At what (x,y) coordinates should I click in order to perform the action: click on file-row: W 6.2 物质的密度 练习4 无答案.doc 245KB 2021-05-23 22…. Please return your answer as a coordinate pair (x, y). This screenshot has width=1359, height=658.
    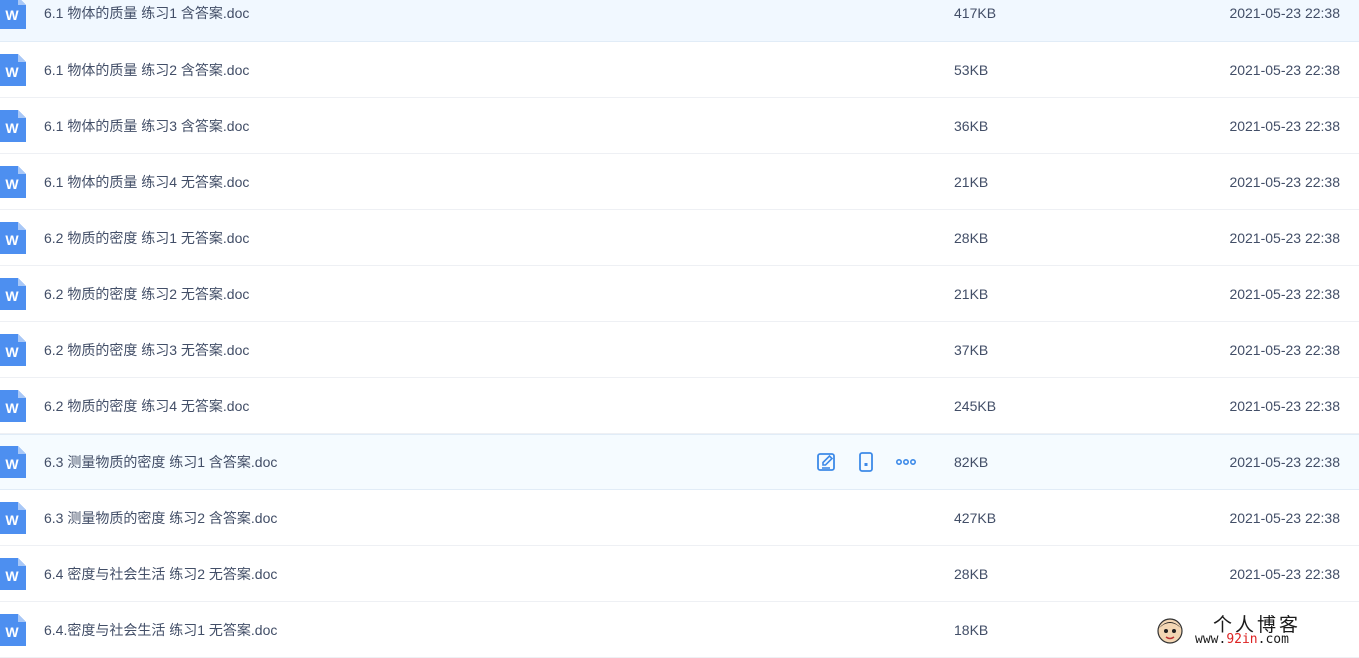
    Looking at the image, I should click on (679, 406).